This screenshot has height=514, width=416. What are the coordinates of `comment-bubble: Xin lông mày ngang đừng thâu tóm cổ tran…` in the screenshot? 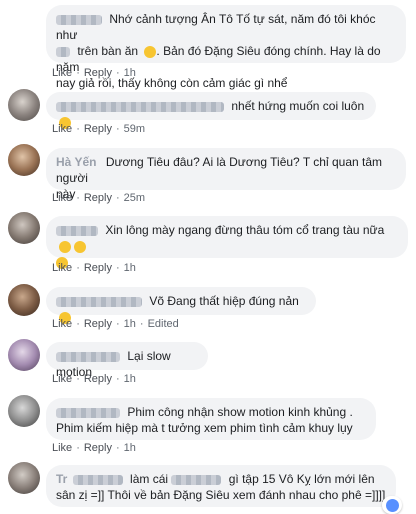 It's located at (227, 242).